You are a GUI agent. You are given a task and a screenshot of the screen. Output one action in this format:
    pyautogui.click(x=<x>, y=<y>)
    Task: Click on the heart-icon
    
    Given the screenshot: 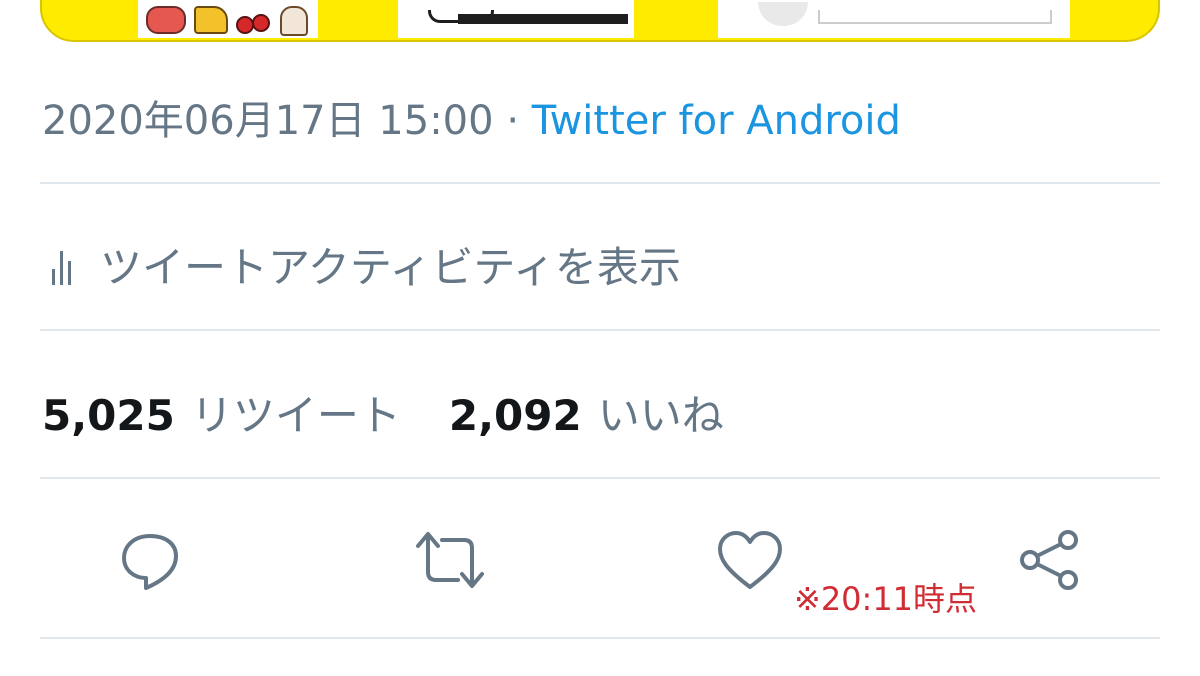 What is the action you would take?
    pyautogui.click(x=750, y=560)
    